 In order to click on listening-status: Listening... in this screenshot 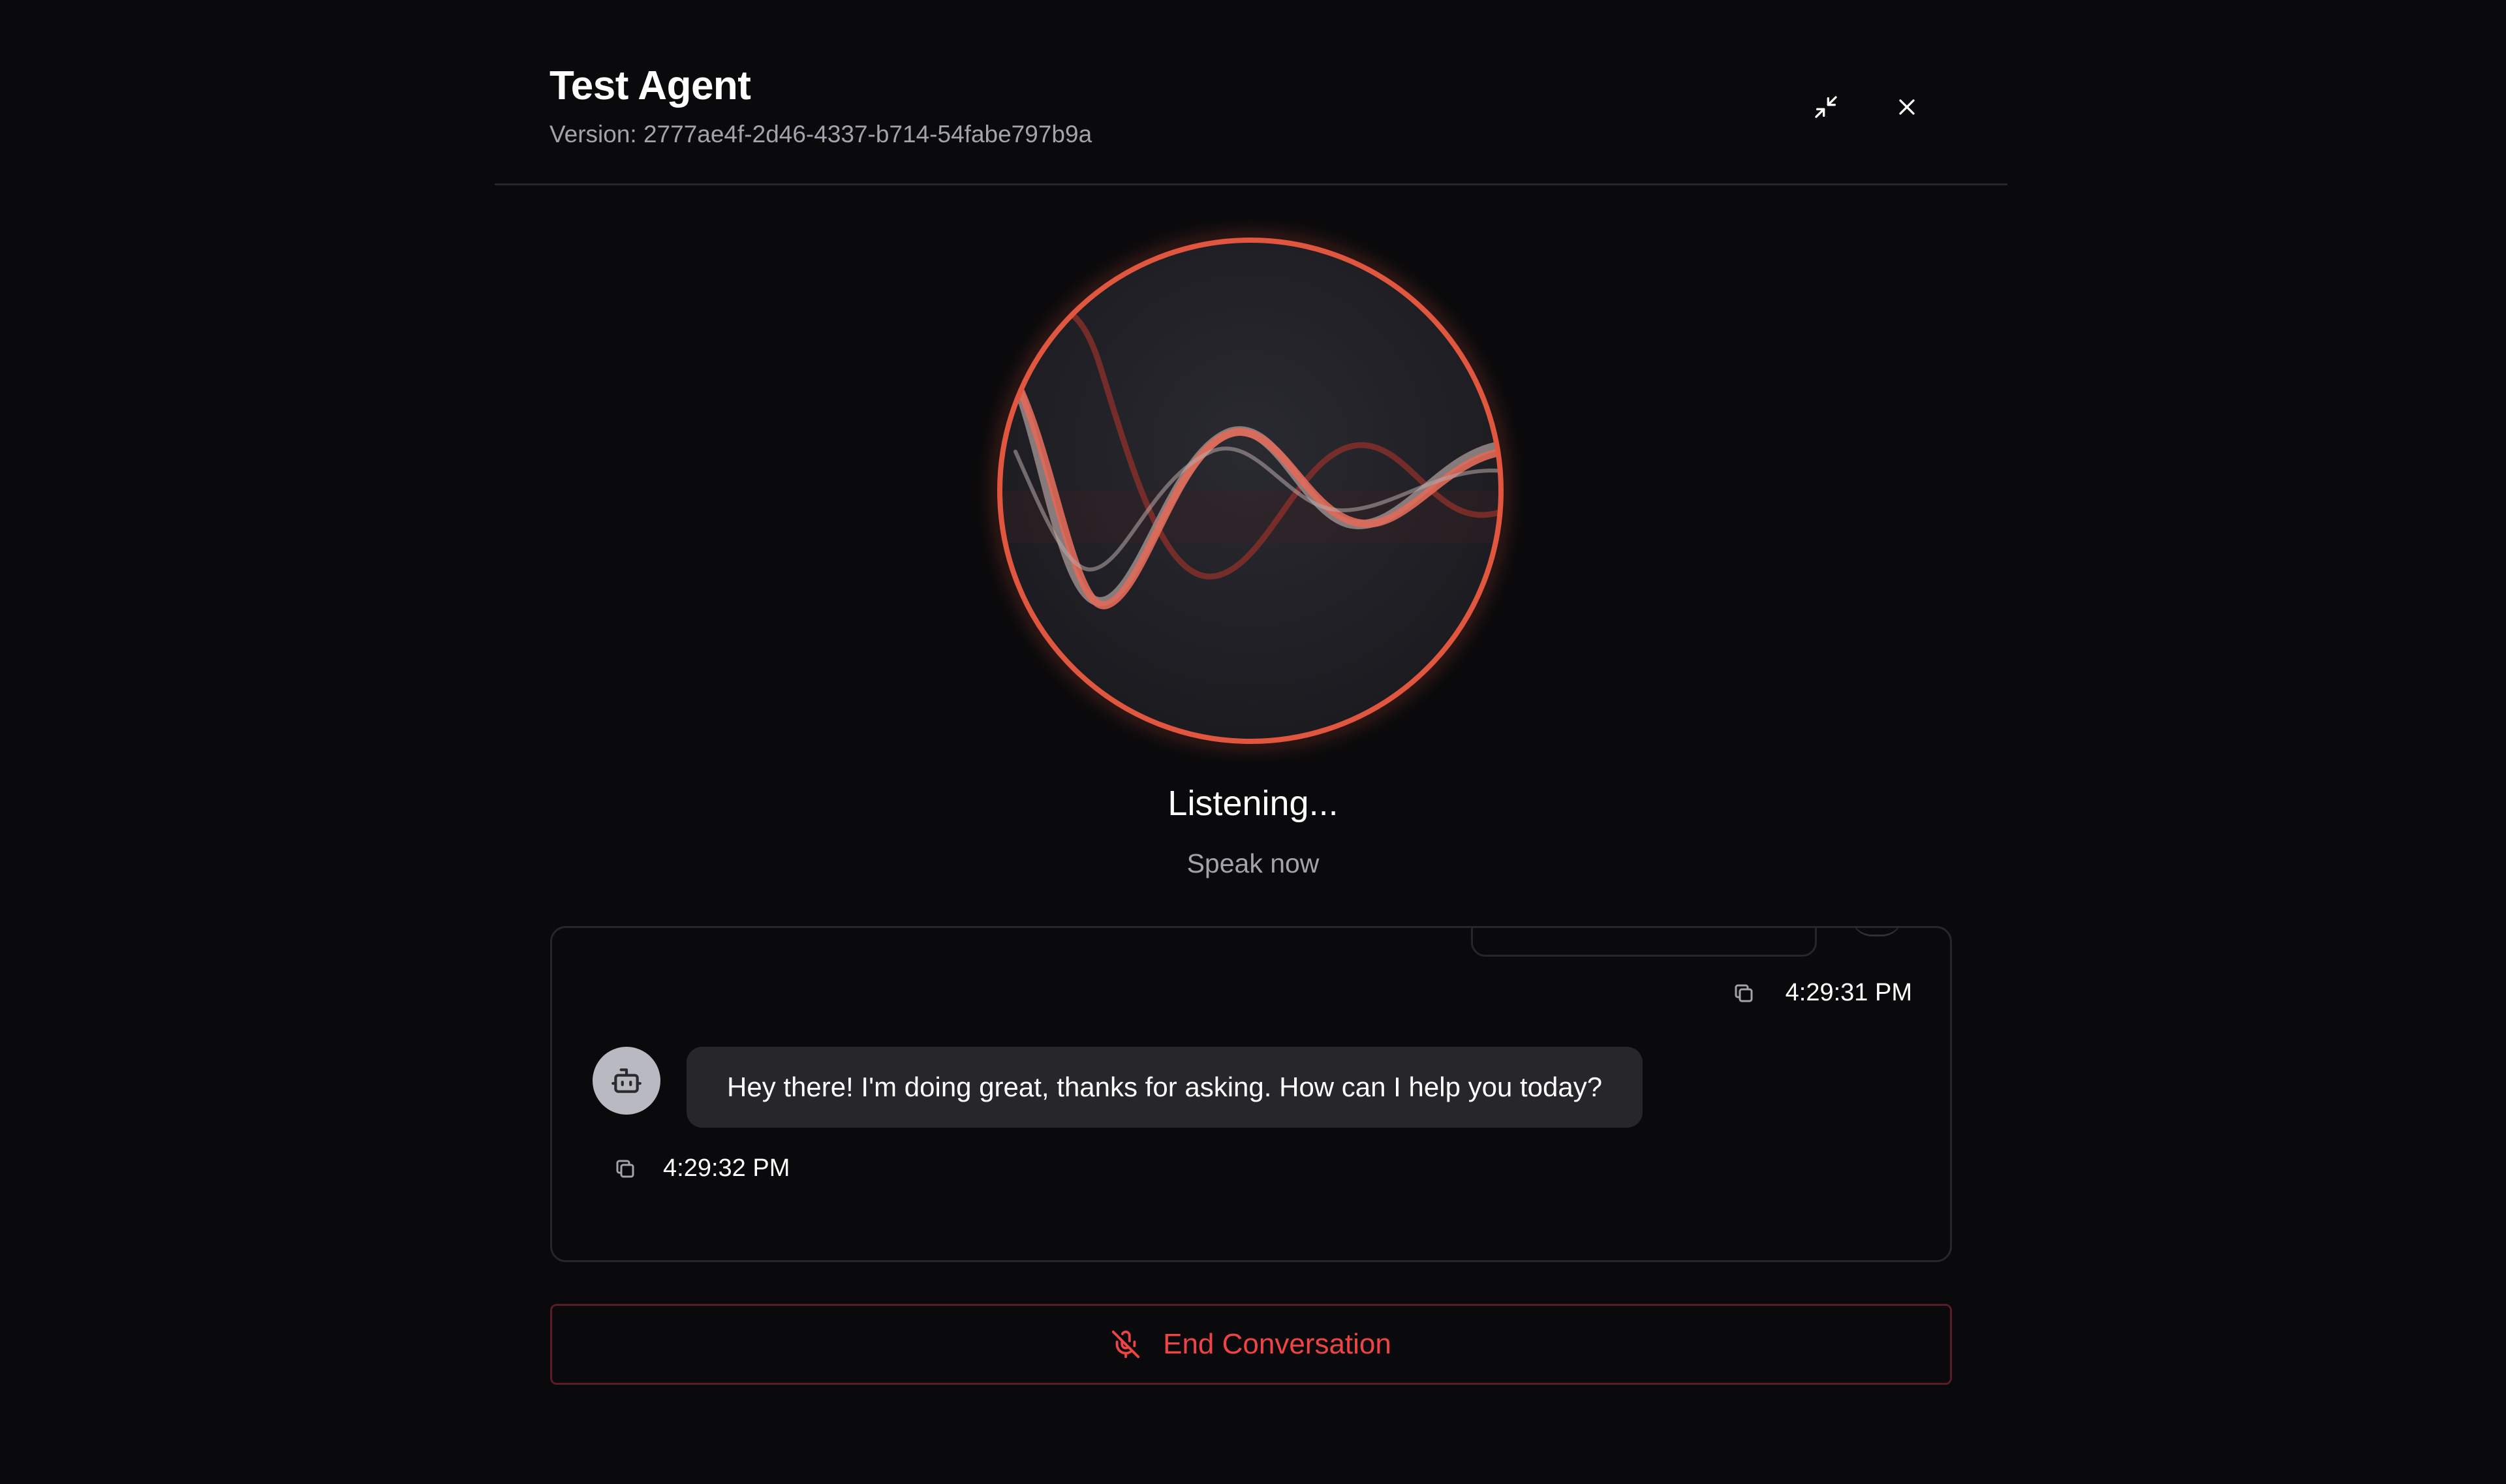, I will do `click(1253, 803)`.